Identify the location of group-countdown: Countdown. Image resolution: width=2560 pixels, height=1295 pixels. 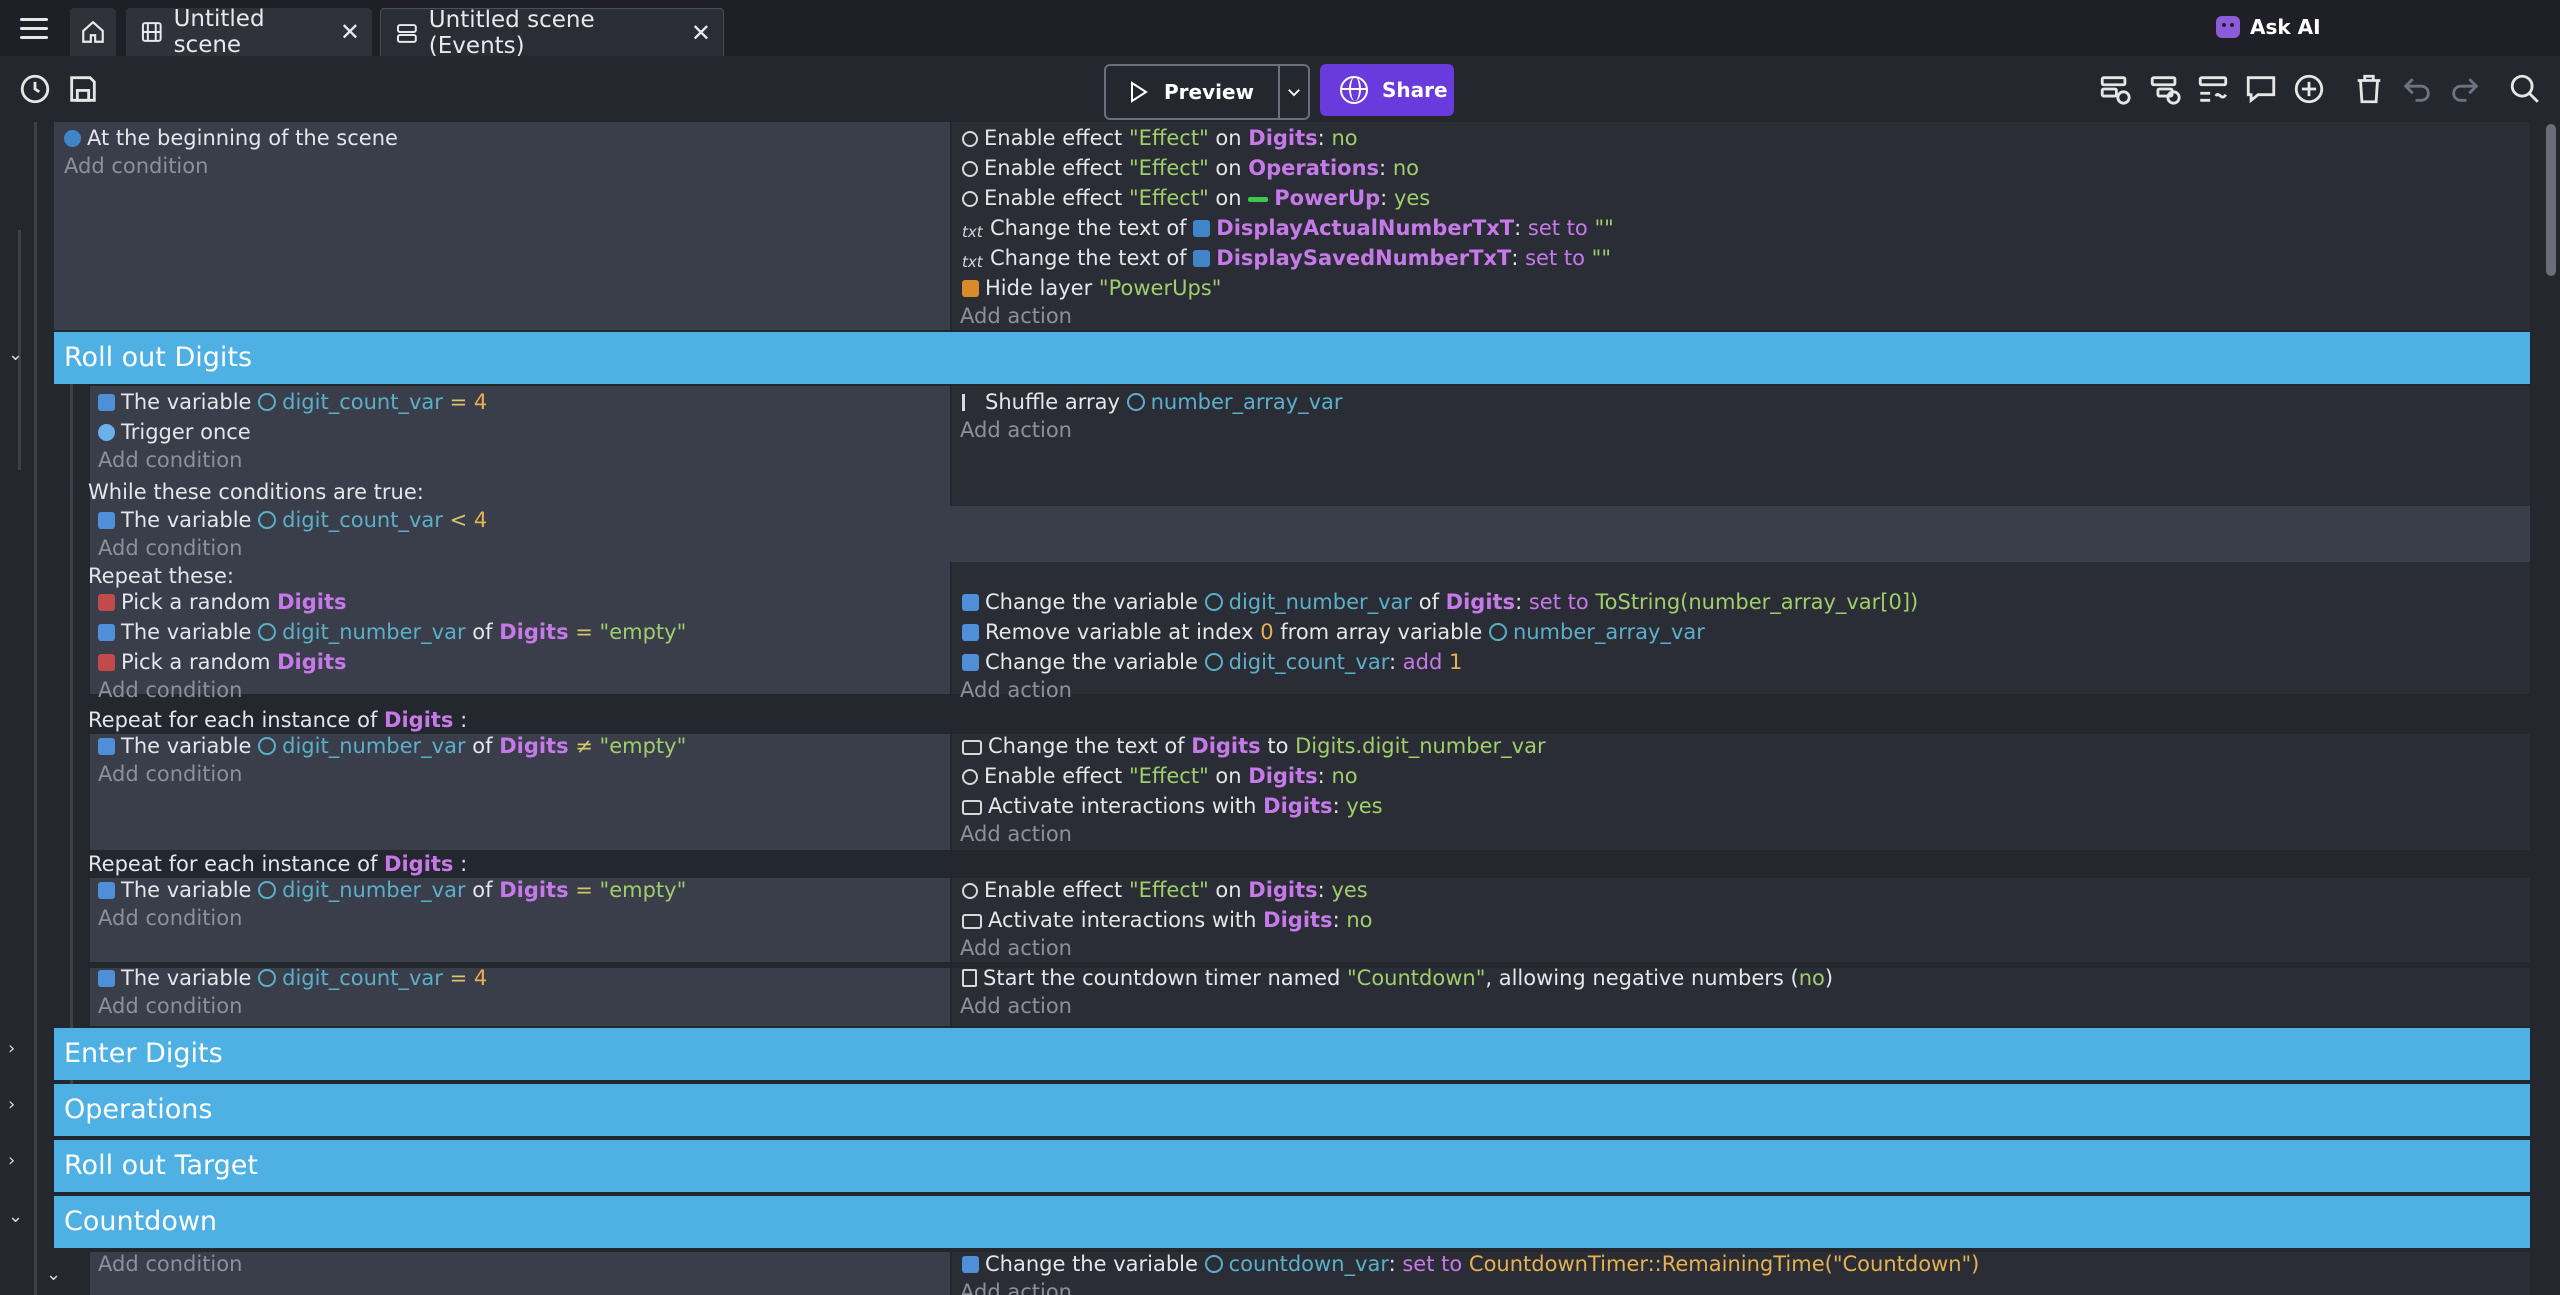
(1292, 1222).